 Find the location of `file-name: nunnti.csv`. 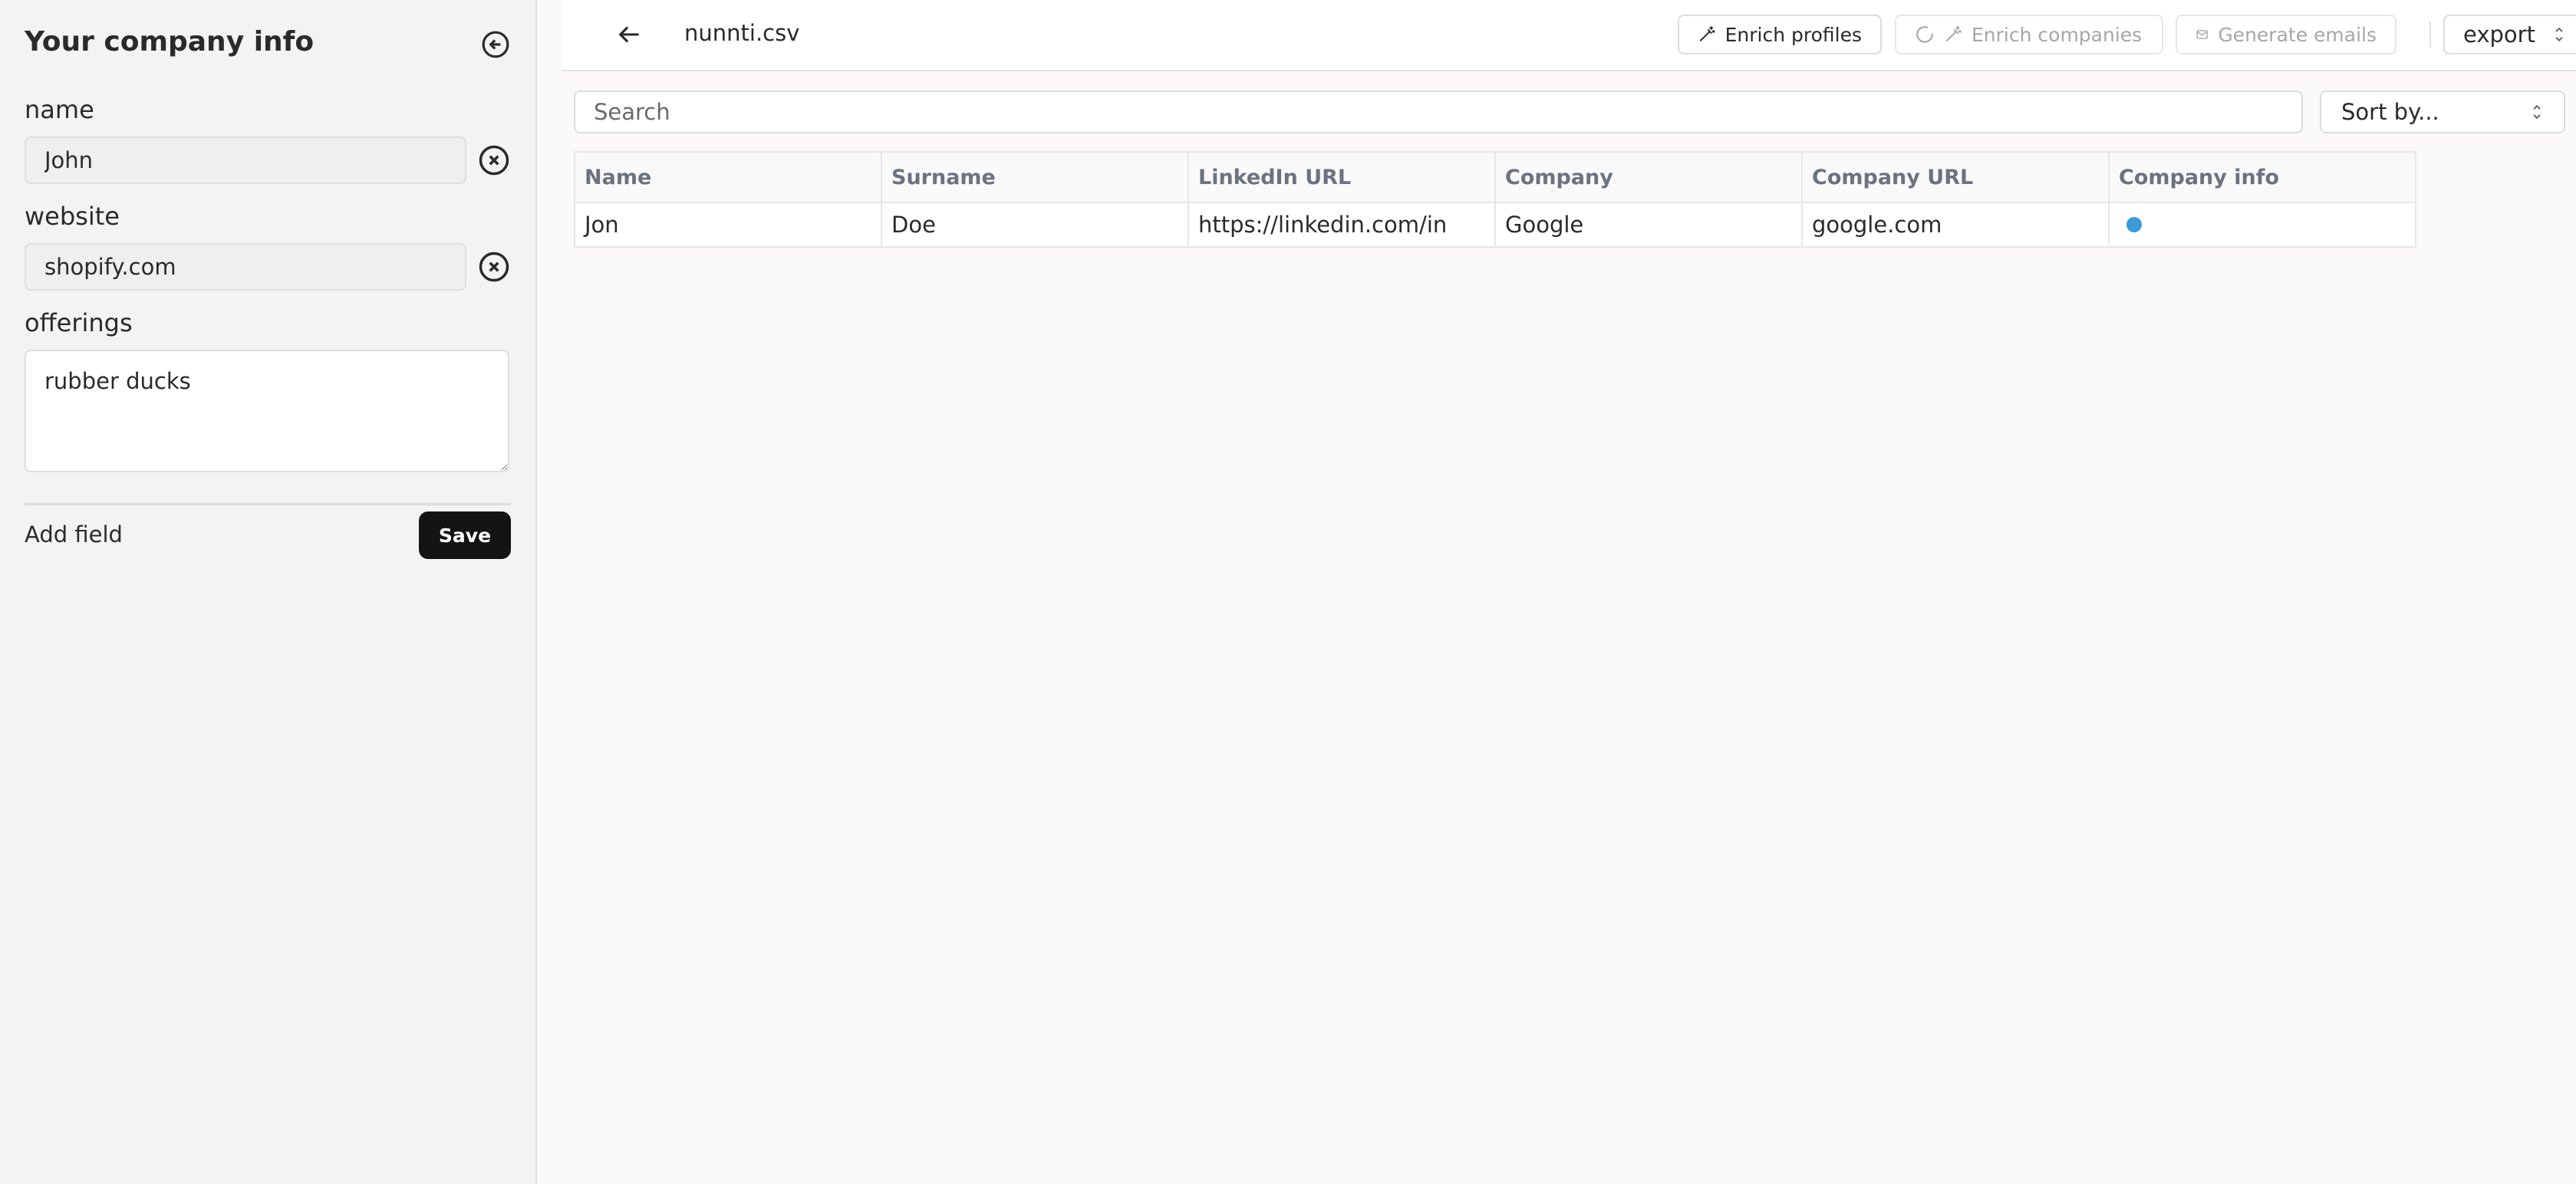

file-name: nunnti.csv is located at coordinates (742, 33).